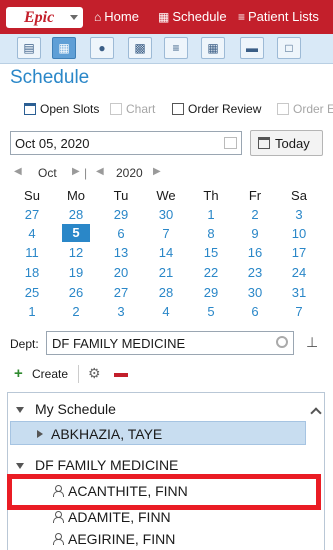 Image resolution: width=333 pixels, height=550 pixels. What do you see at coordinates (170, 343) in the screenshot?
I see `dept-input: DF FAMILY MEDICINE` at bounding box center [170, 343].